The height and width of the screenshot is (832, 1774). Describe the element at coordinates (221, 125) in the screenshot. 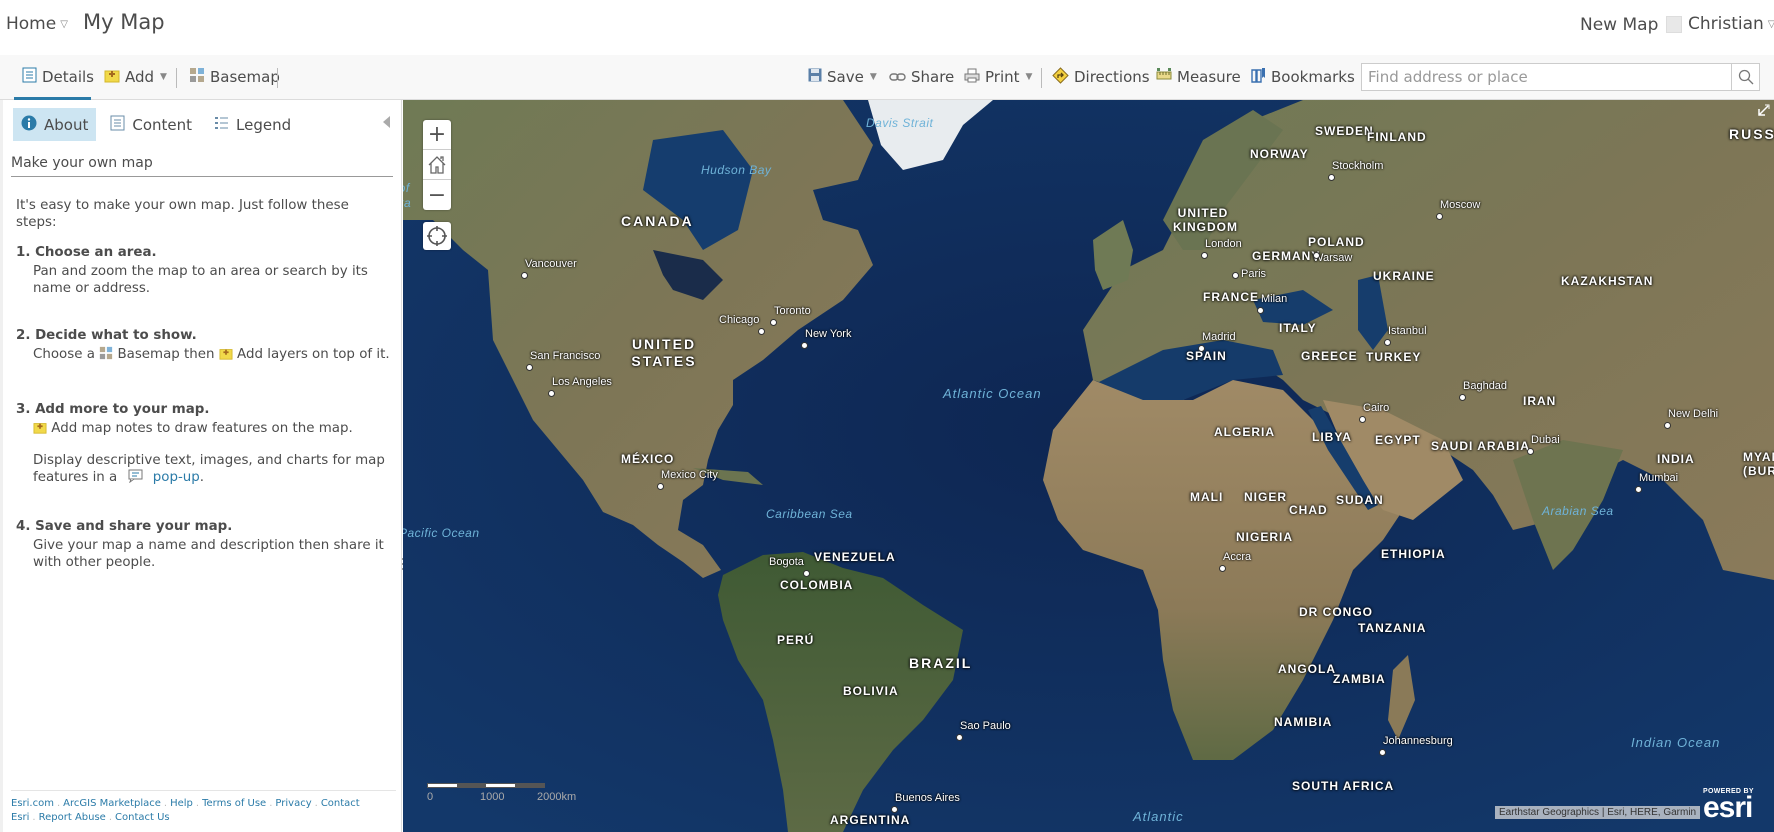

I see `legend-icon` at that location.